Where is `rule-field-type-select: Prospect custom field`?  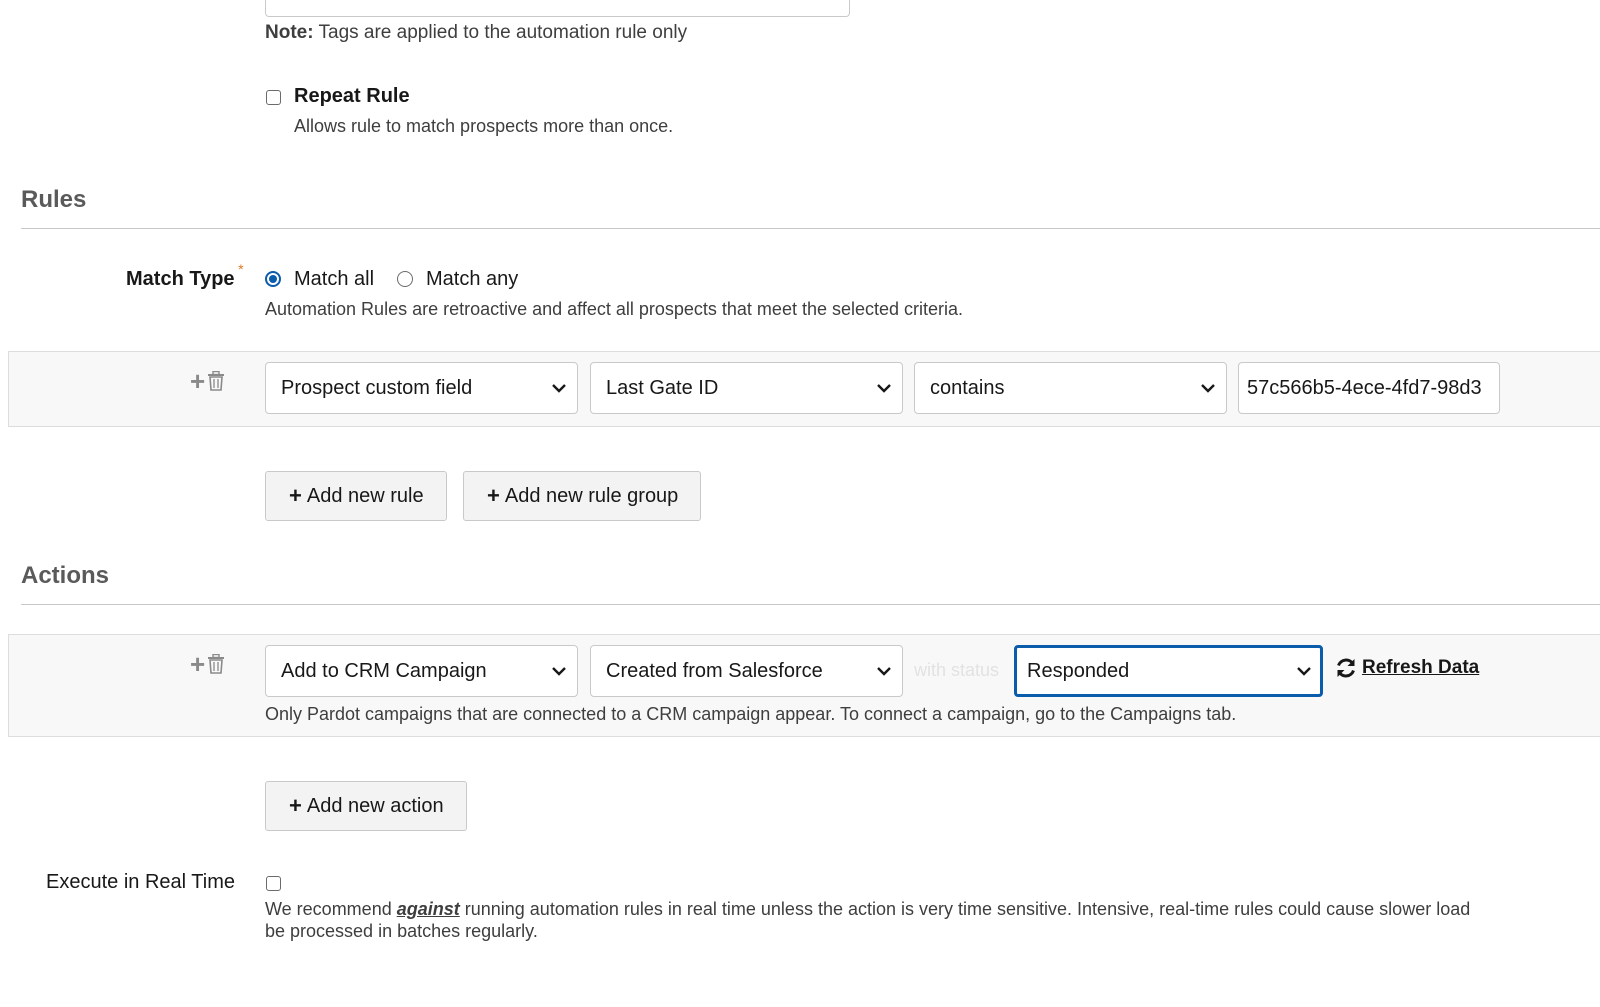 rule-field-type-select: Prospect custom field is located at coordinates (421, 388).